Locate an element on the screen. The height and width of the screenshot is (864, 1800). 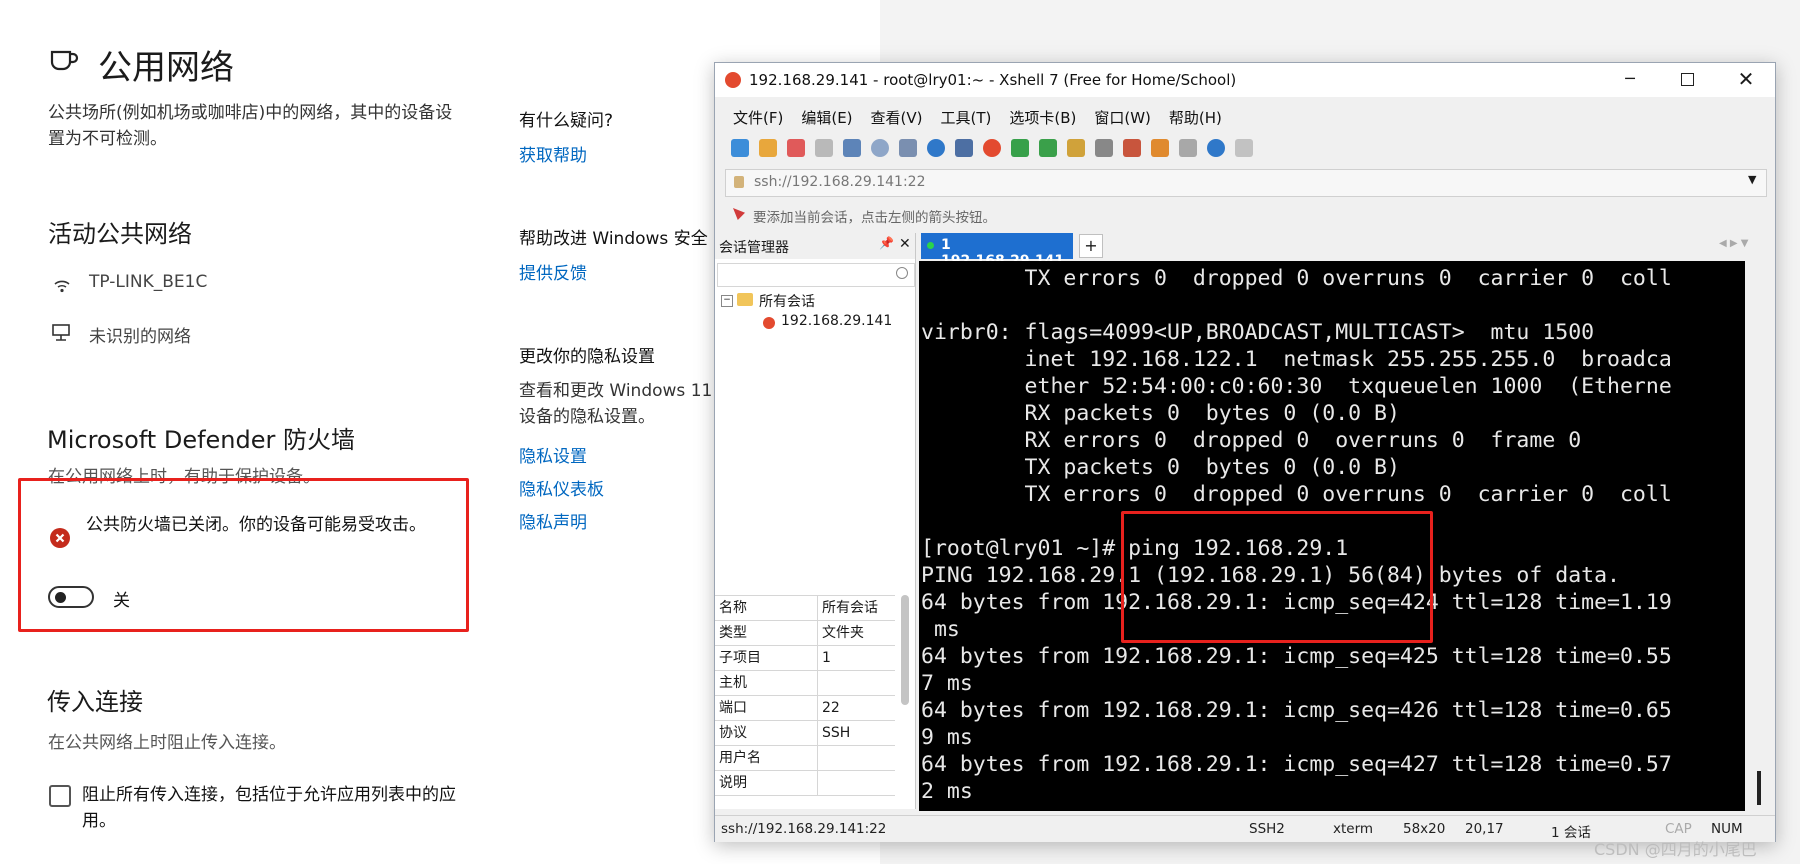
menu-help: 帮助(H) is located at coordinates (1195, 117).